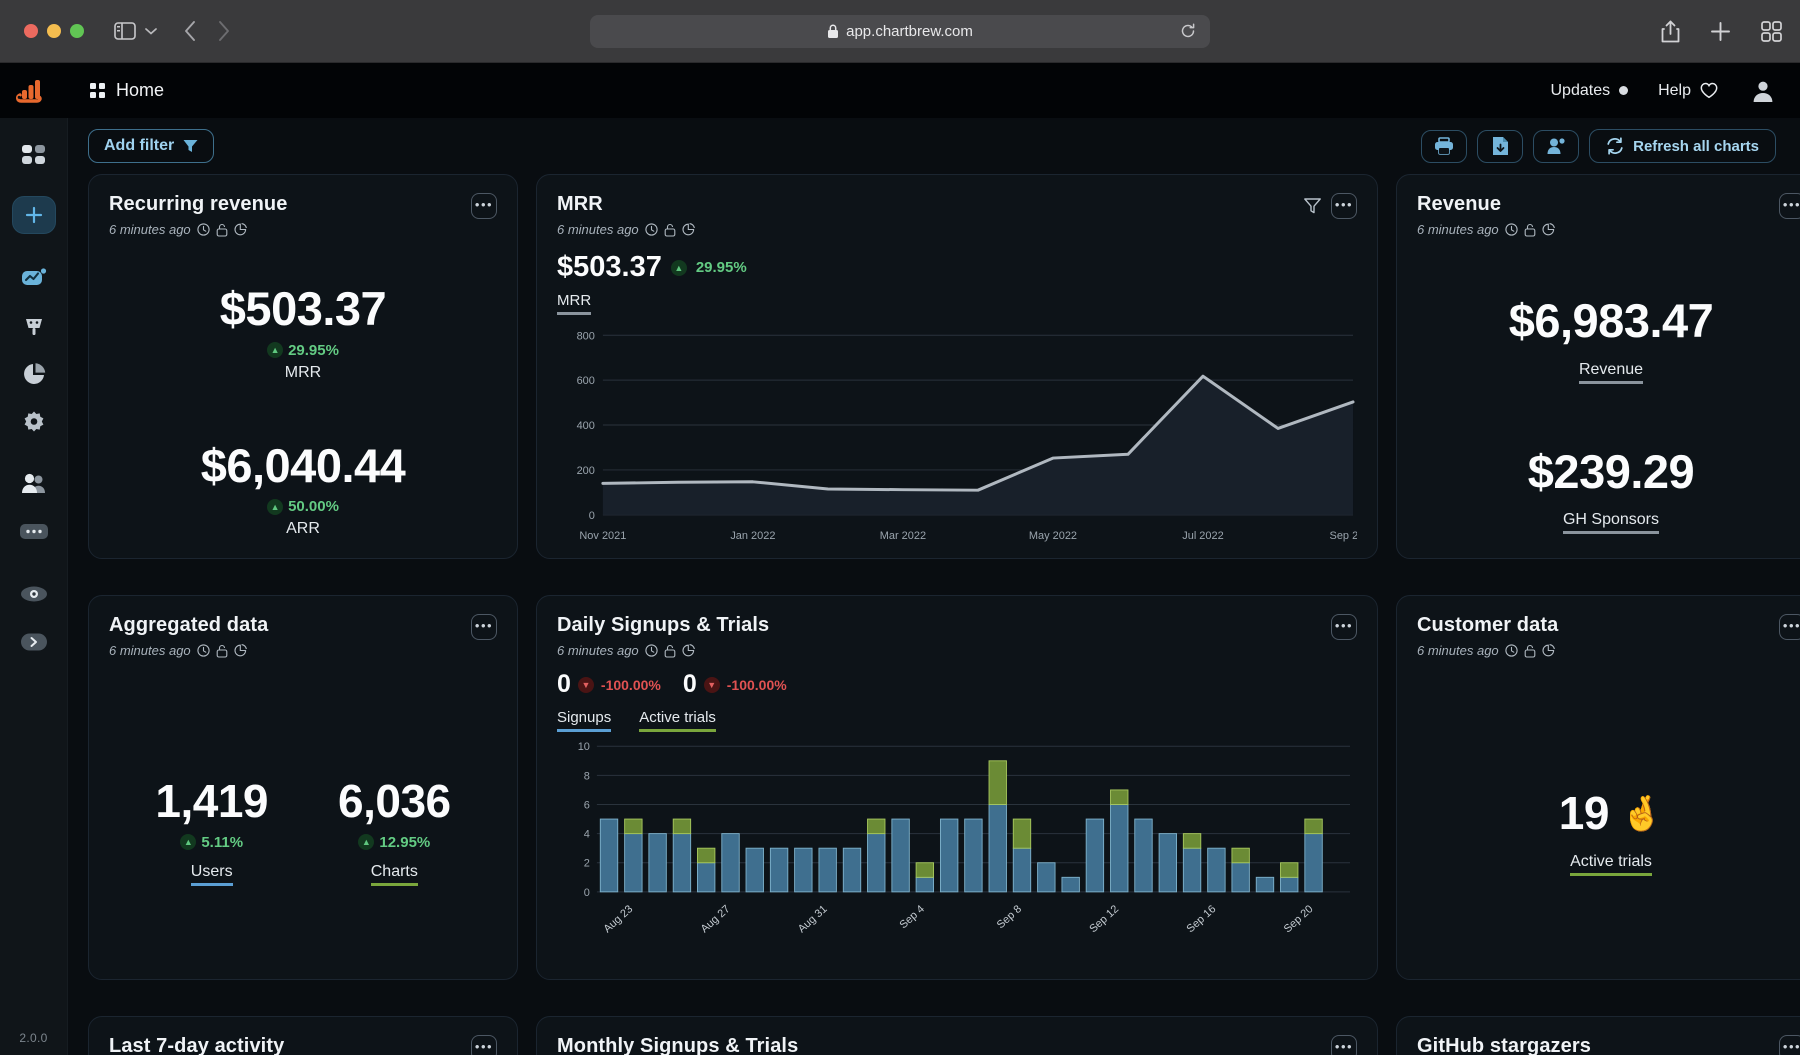 This screenshot has width=1800, height=1055. I want to click on card-filter-button, so click(1312, 206).